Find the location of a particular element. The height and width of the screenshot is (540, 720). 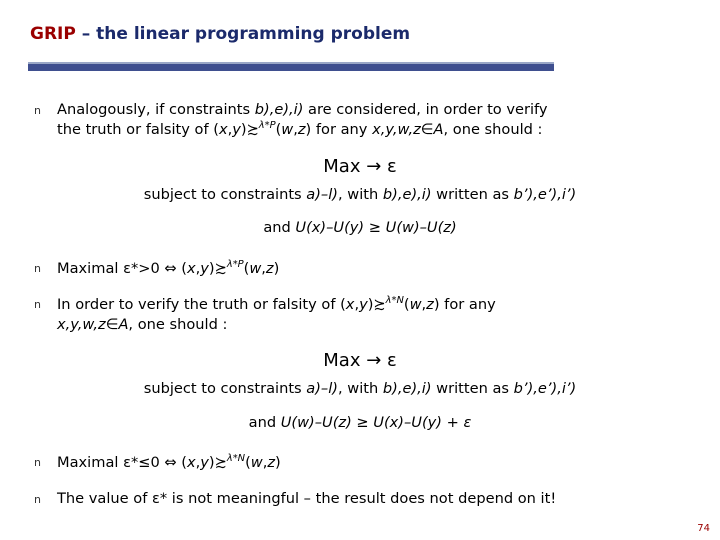

subject-b: a)–l) is located at coordinates (322, 194).